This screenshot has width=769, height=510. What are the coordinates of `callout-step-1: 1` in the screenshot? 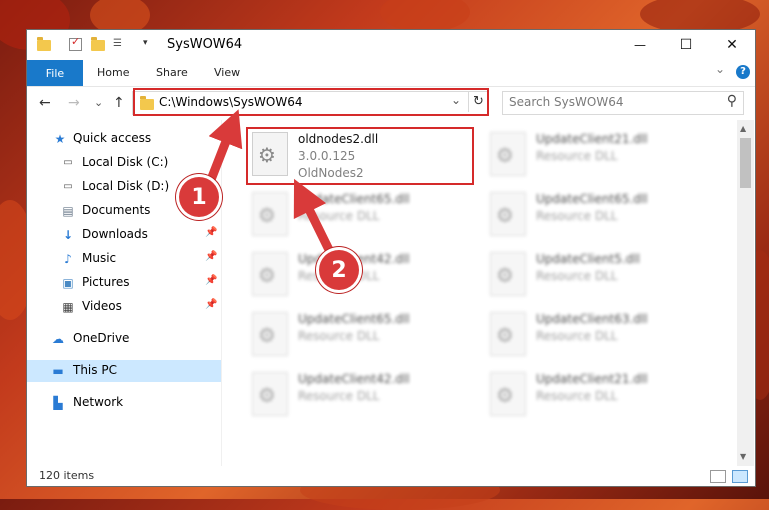 It's located at (199, 197).